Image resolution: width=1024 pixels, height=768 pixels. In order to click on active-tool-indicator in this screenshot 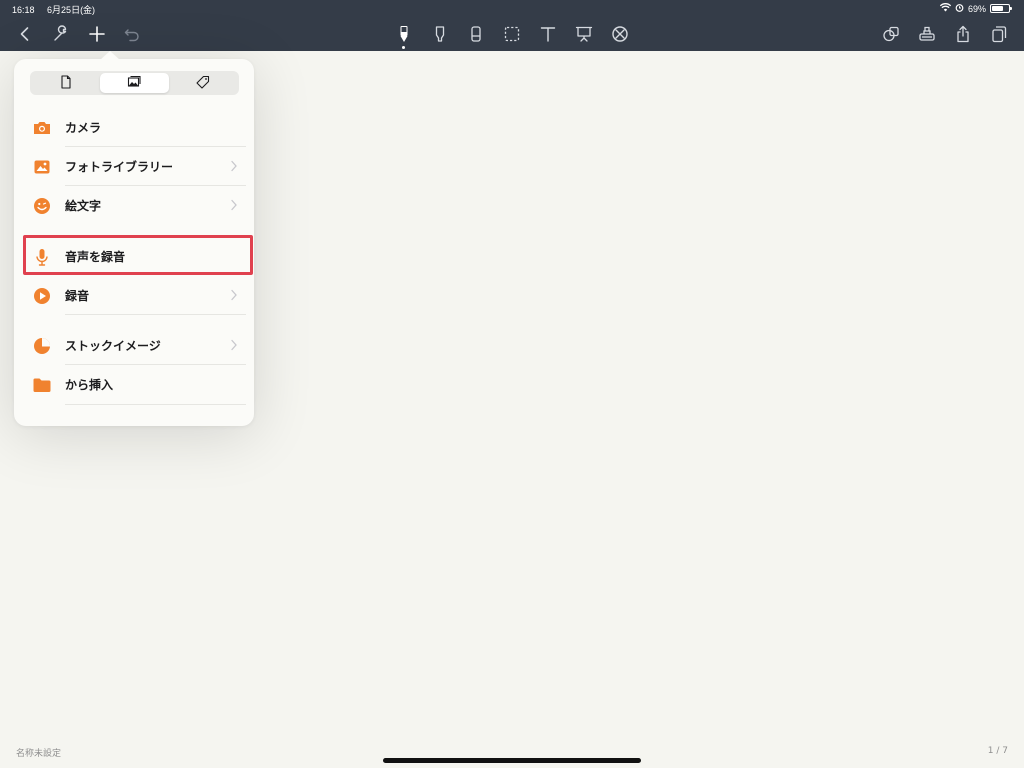, I will do `click(403, 47)`.